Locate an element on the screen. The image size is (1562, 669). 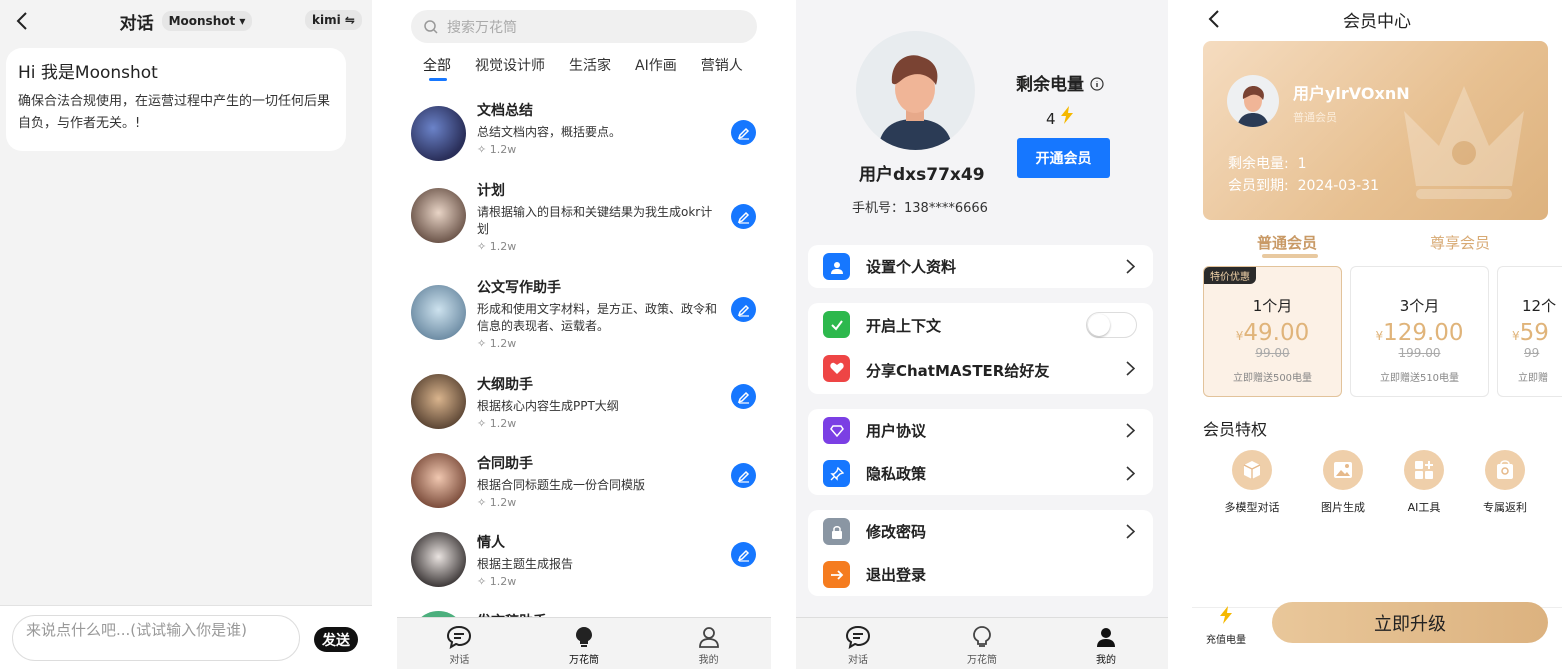
item-desc: 总结文档内容，概括要点。 is located at coordinates (549, 132).